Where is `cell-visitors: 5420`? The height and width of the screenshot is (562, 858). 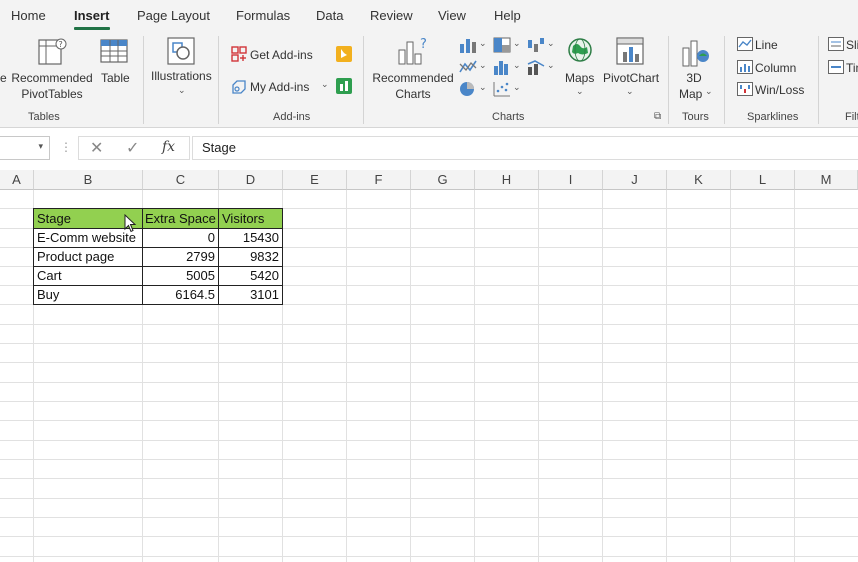
cell-visitors: 5420 is located at coordinates (250, 275).